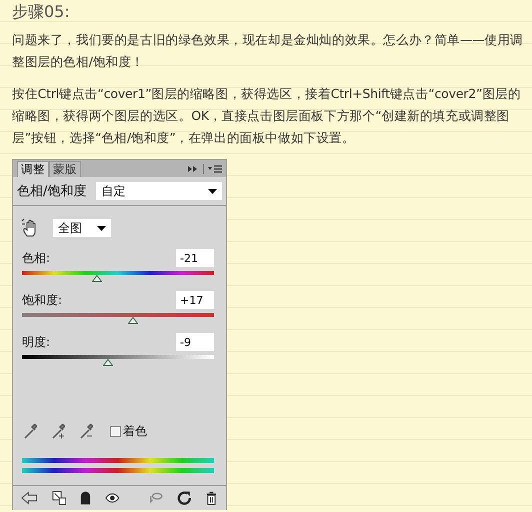  I want to click on paragraph: 按住Ctrl键点击“cover1”图层的缩略图，获得选区，接着Ctrl+Shift键点击“cover2”图层的缩略图，获得两个图层的选区。OK，直接点击图层面板下方那个“创建新的填充或调整图层”按钮，选择“色相/饱和度”，在弹出的面板中做如下设置。, so click(267, 116).